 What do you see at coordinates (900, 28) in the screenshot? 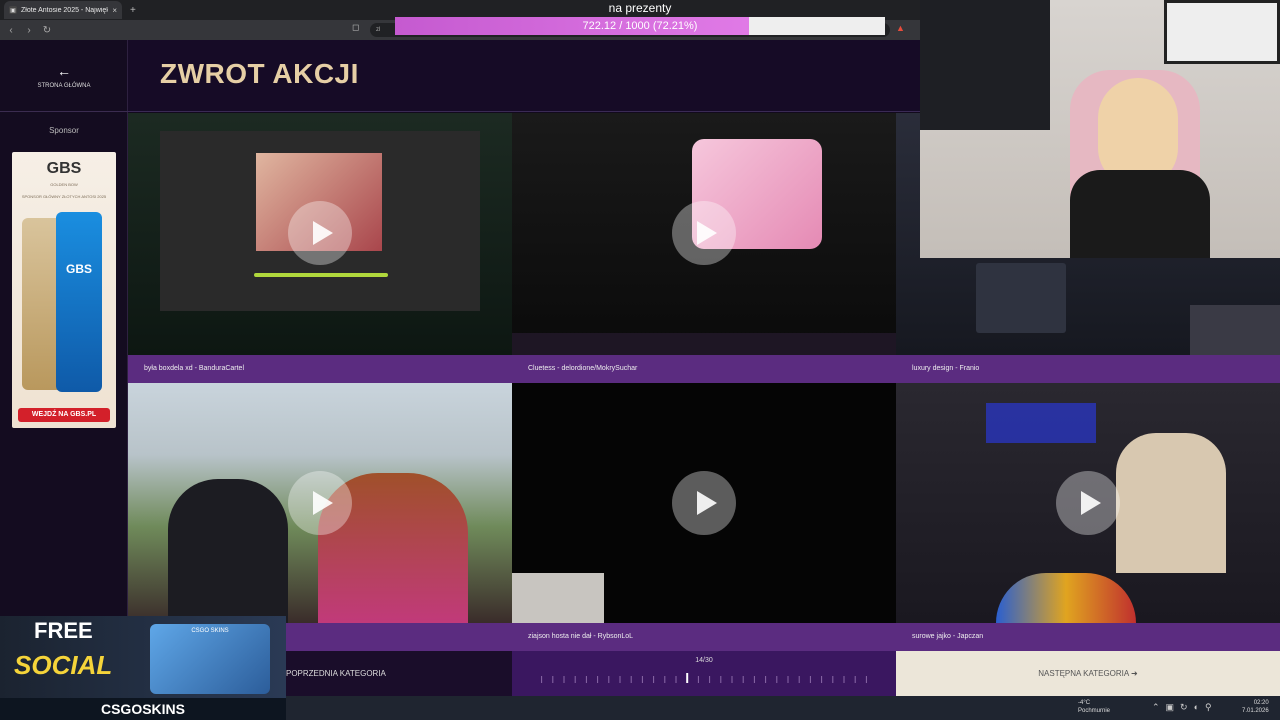
I see `extension-icon: ▲` at bounding box center [900, 28].